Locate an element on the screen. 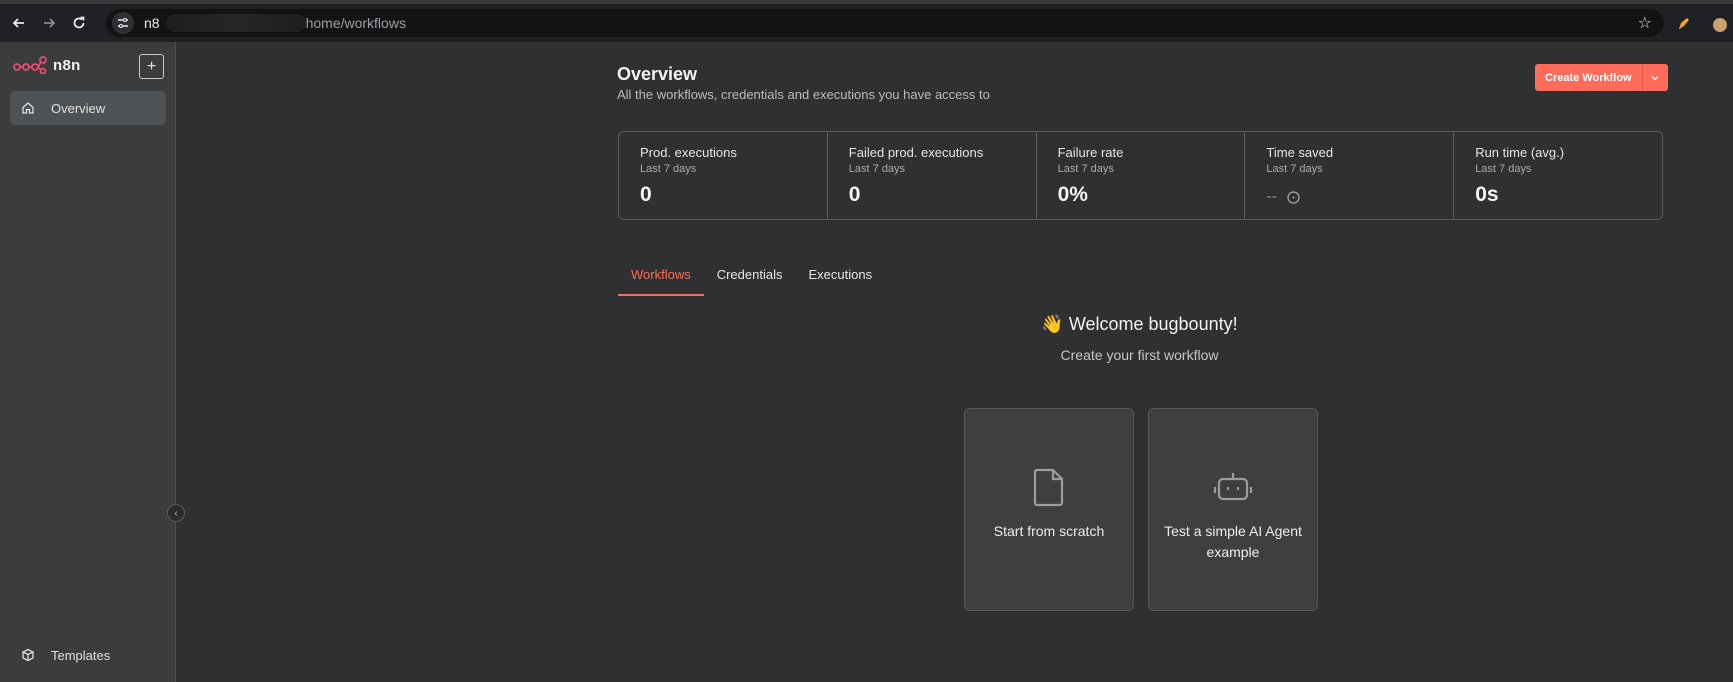 This screenshot has width=1733, height=682. profile-avatar is located at coordinates (1720, 25).